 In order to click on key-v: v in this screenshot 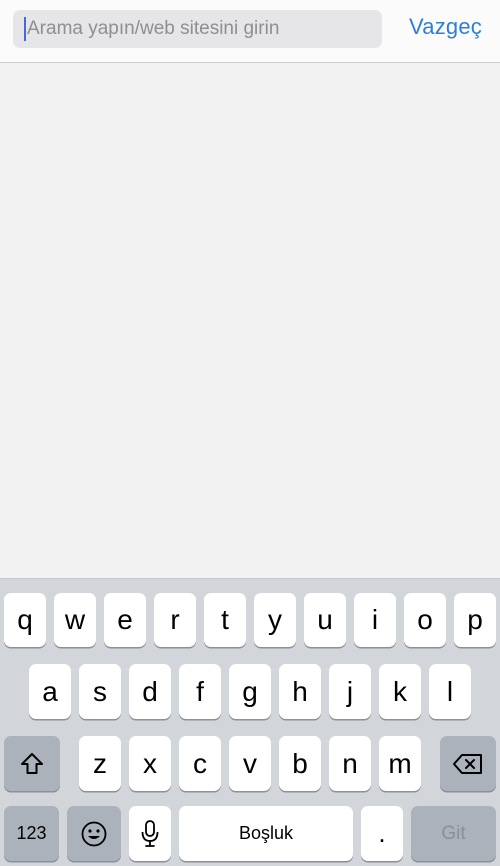, I will do `click(250, 763)`.